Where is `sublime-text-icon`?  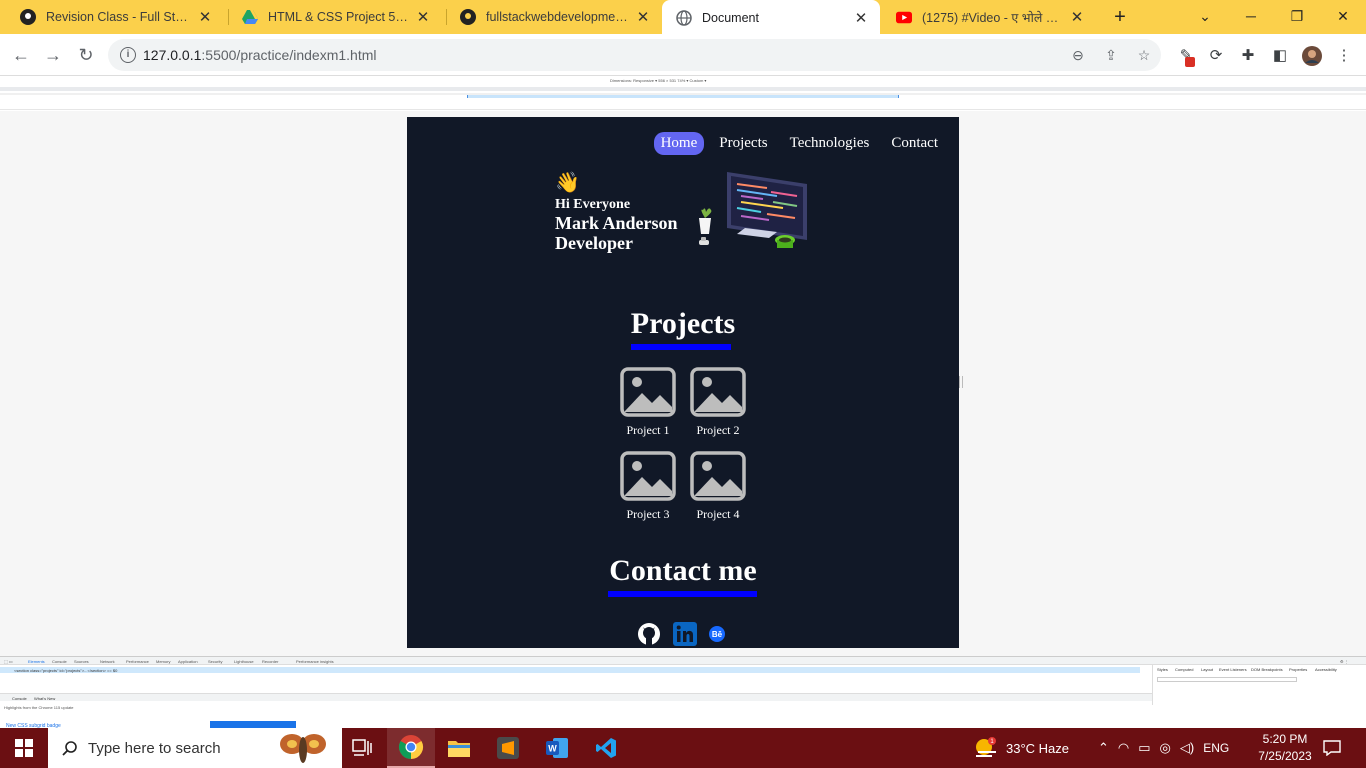 sublime-text-icon is located at coordinates (508, 748).